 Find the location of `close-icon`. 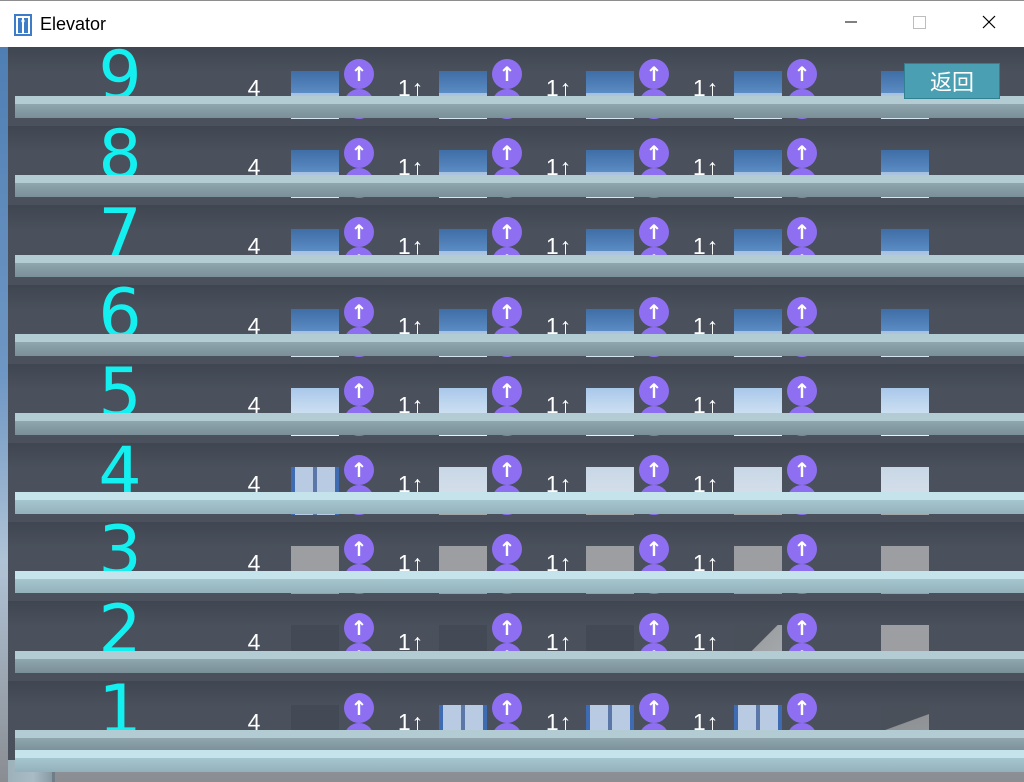

close-icon is located at coordinates (989, 24).